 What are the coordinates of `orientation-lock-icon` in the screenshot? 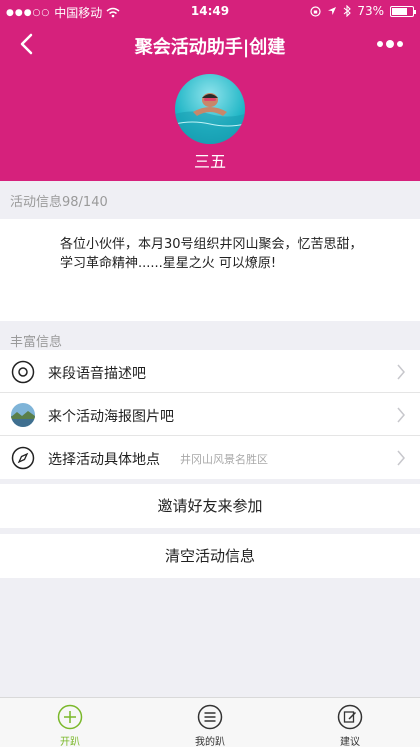 It's located at (315, 11).